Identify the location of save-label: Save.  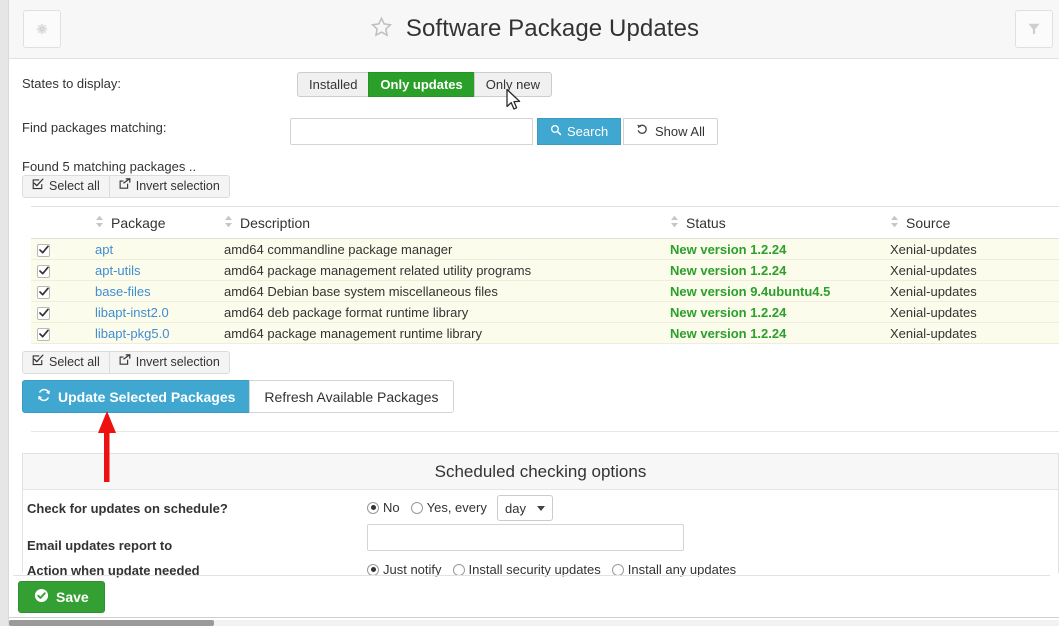
(72, 597).